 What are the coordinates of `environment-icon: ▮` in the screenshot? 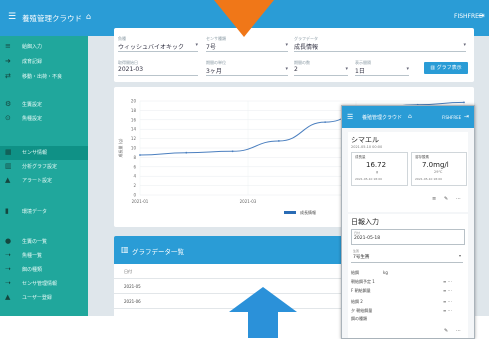 It's located at (7, 211).